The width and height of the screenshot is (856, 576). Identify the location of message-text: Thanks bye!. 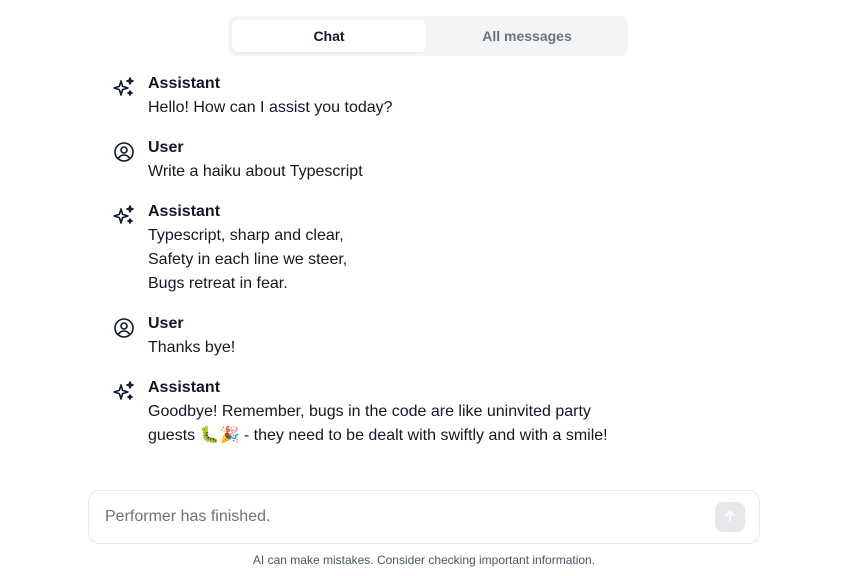
(192, 347).